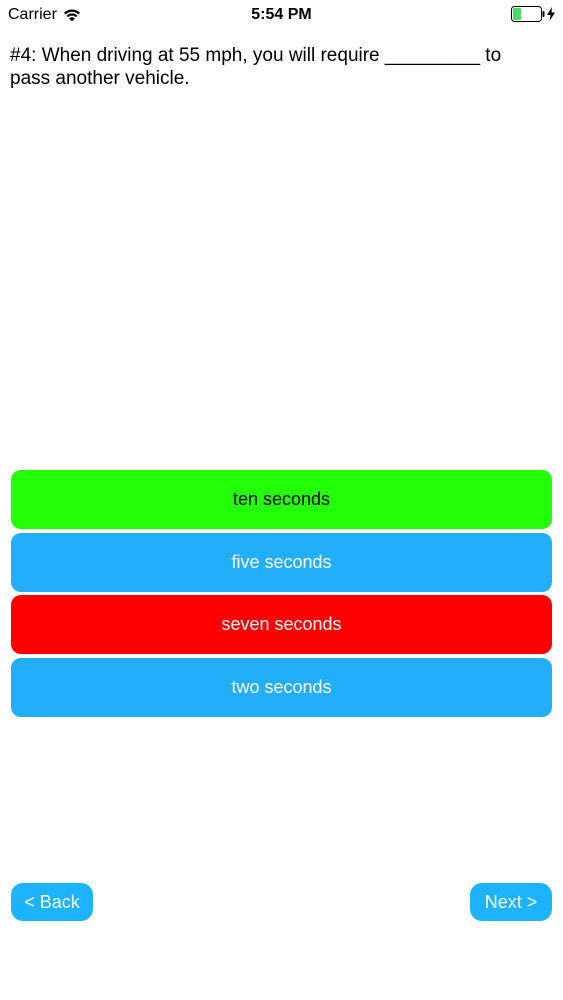  I want to click on status-bar: Carrier 5:54 PM, so click(281, 15).